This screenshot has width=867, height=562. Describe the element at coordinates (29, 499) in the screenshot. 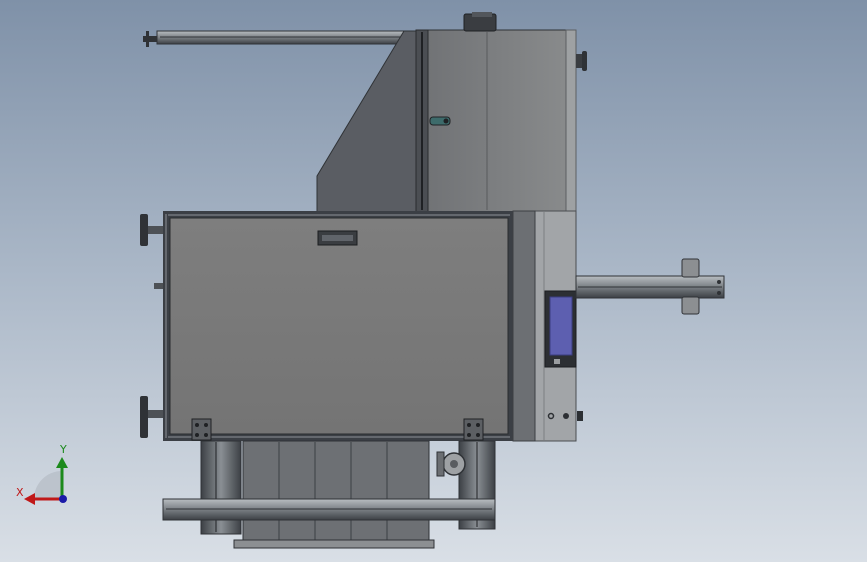

I see `triad-x-arrow-icon` at that location.